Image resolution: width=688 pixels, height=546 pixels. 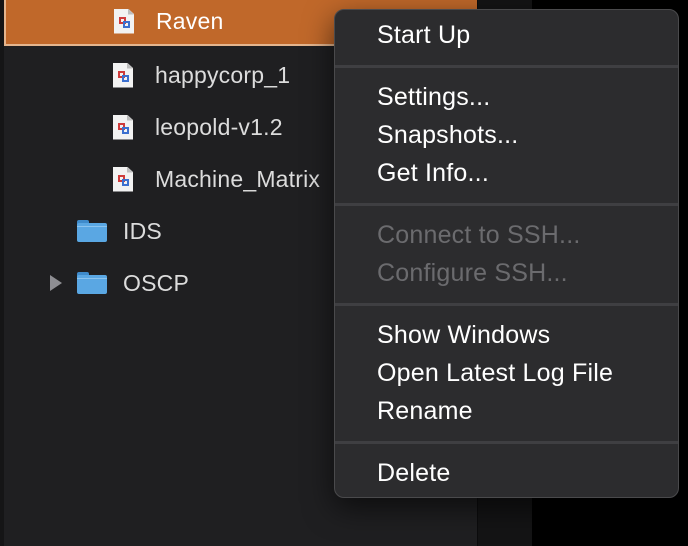 I want to click on disclosure-triangle-icon, so click(x=56, y=283).